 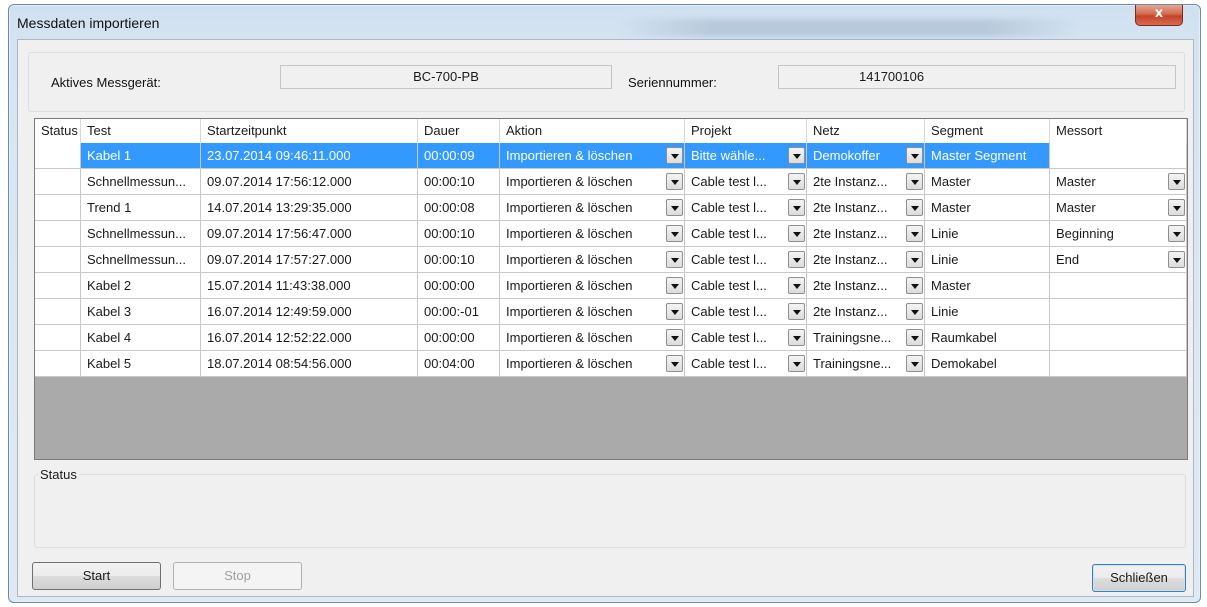 What do you see at coordinates (866, 131) in the screenshot?
I see `column-header-netz: Netz` at bounding box center [866, 131].